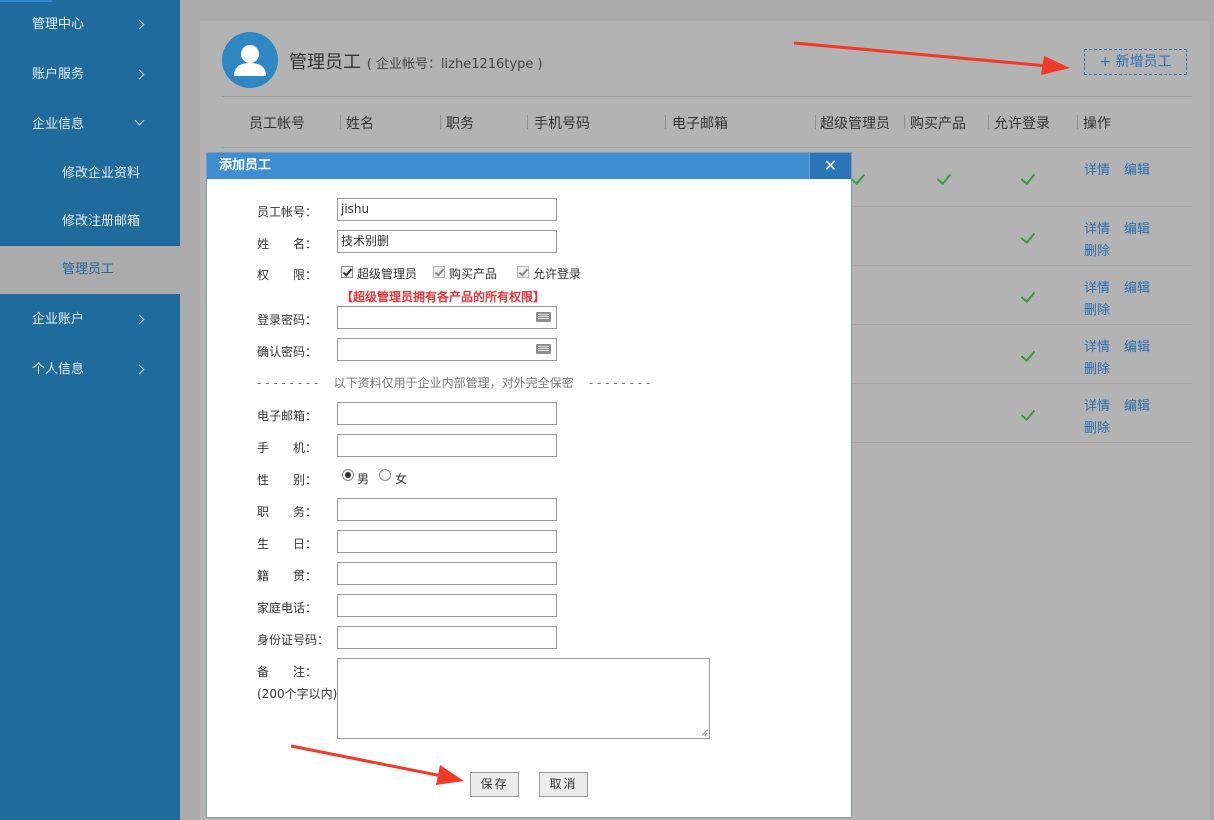  What do you see at coordinates (287, 416) in the screenshot?
I see `email-label: 电子邮箱：` at bounding box center [287, 416].